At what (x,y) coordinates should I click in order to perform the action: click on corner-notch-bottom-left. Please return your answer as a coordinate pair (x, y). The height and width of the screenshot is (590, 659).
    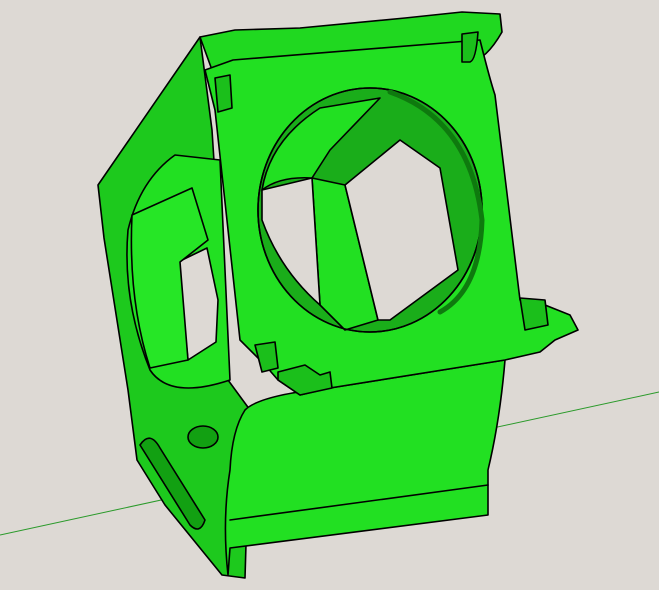
    Looking at the image, I should click on (266, 357).